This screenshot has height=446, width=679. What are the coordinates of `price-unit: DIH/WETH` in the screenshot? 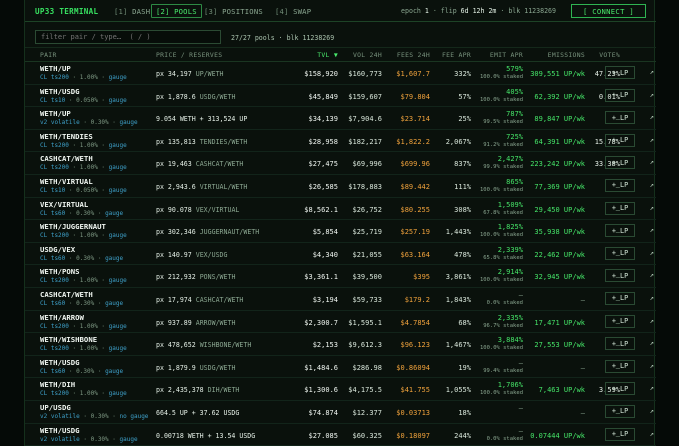 It's located at (223, 390).